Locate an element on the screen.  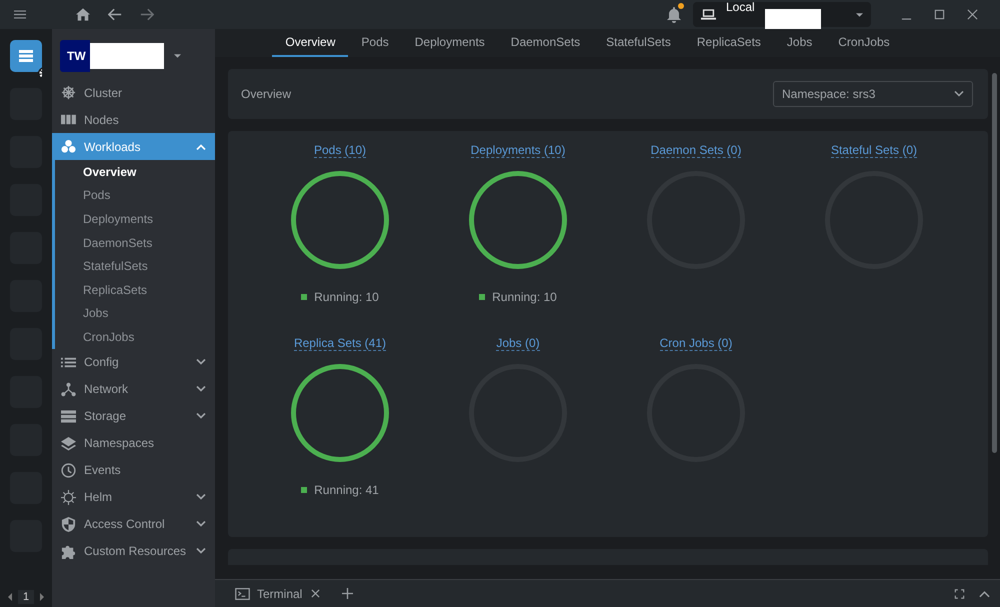
dock-tab: Terminal is located at coordinates (277, 593).